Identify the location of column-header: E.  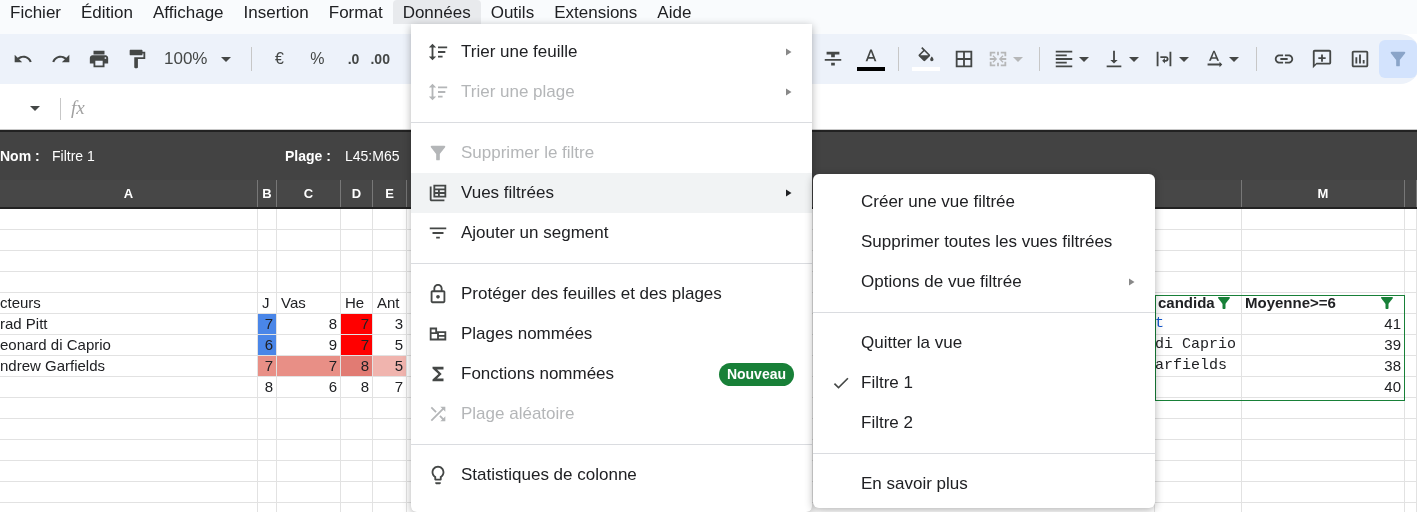
(389, 193).